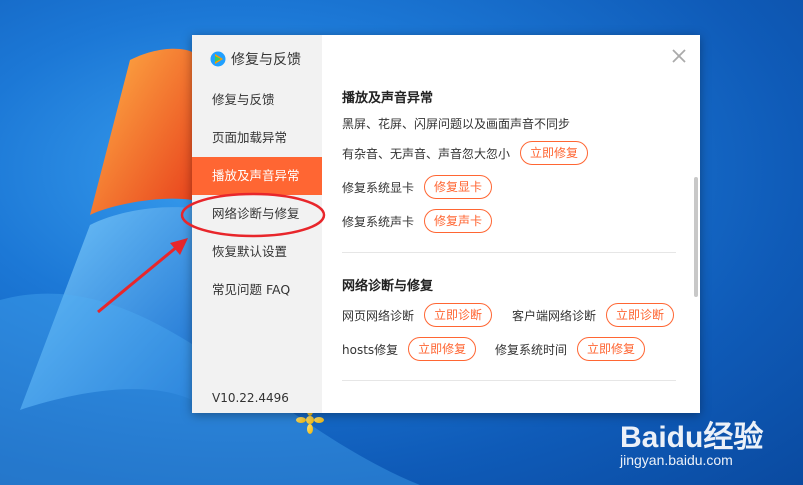  What do you see at coordinates (257, 138) in the screenshot?
I see `sidebar-item-page-load: 页面加载异常` at bounding box center [257, 138].